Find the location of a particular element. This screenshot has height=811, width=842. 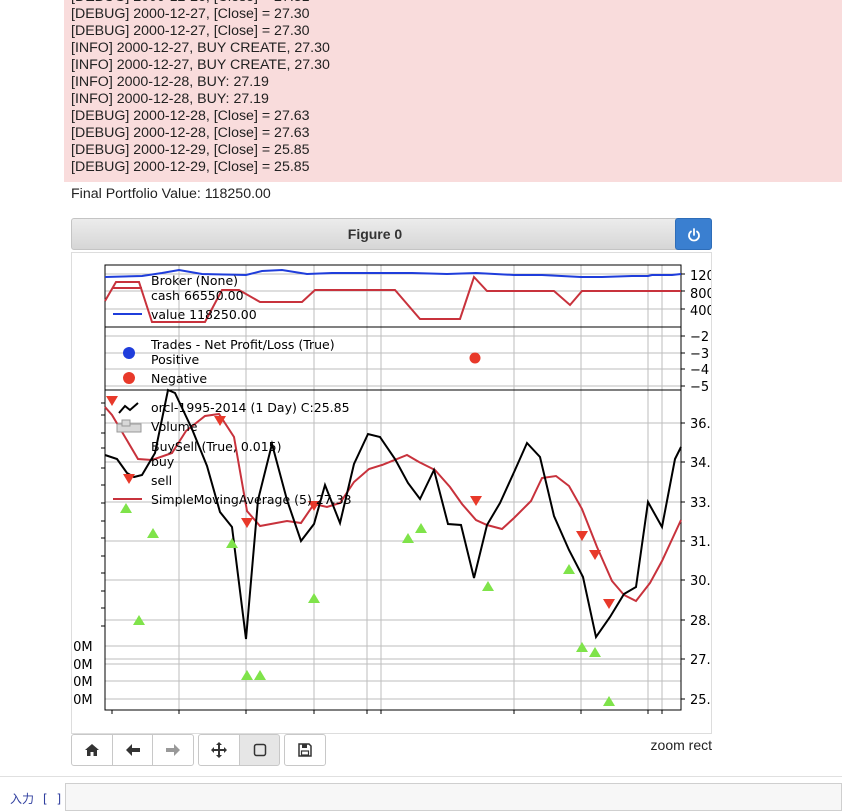

arrow-right-icon is located at coordinates (173, 750).